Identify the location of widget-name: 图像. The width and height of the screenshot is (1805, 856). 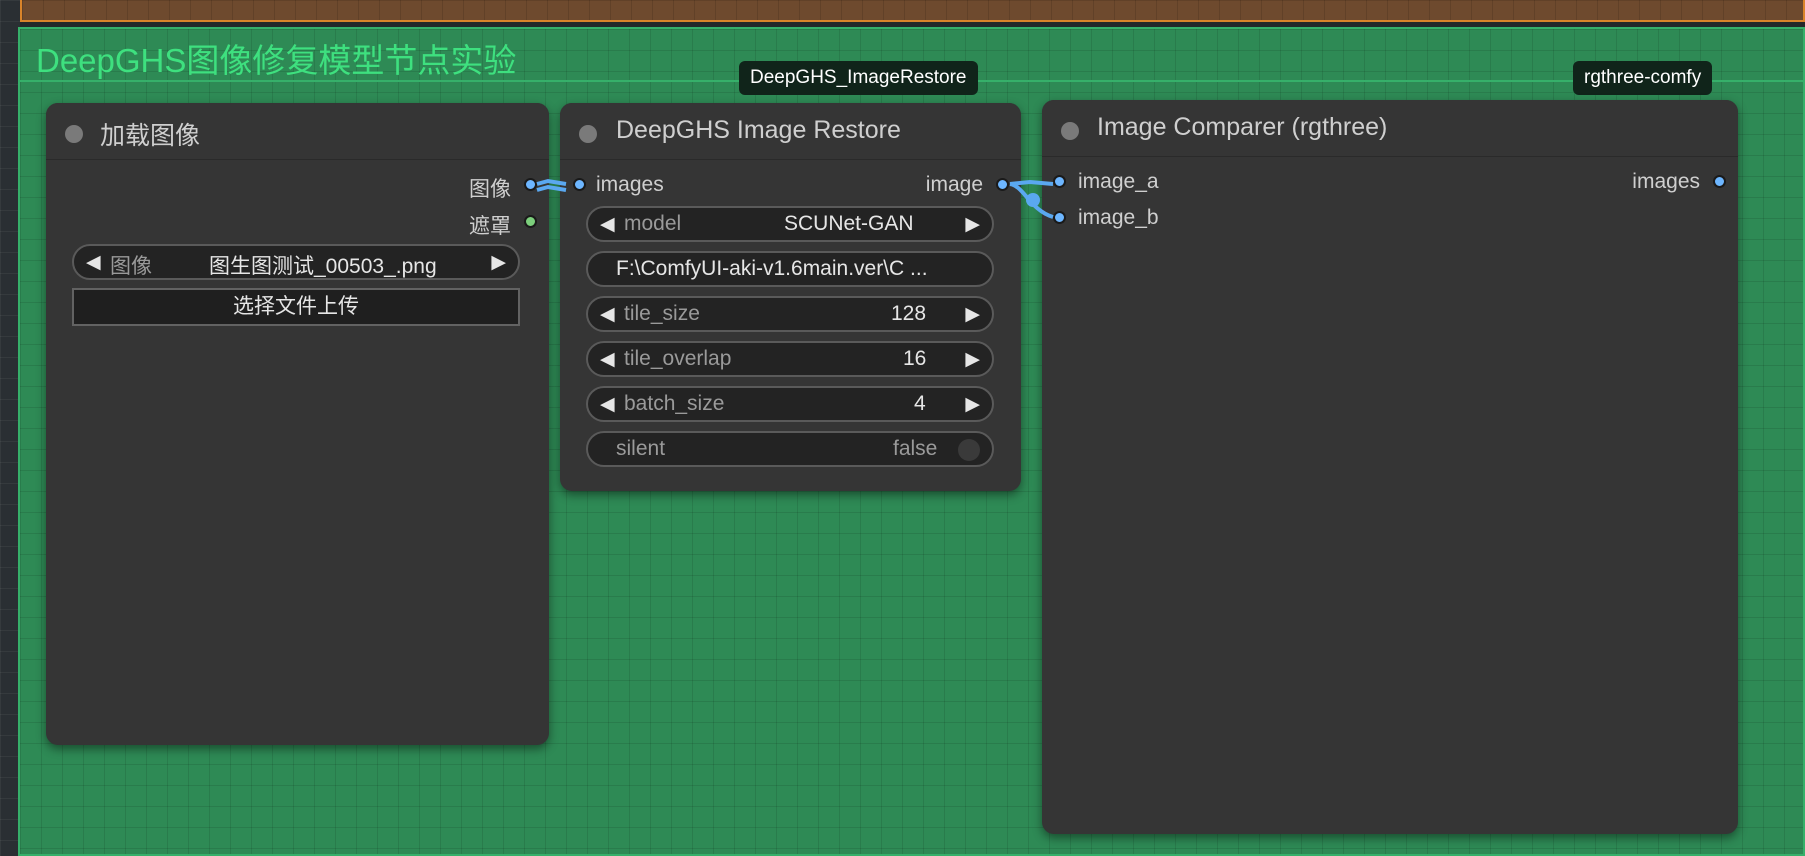
(131, 266).